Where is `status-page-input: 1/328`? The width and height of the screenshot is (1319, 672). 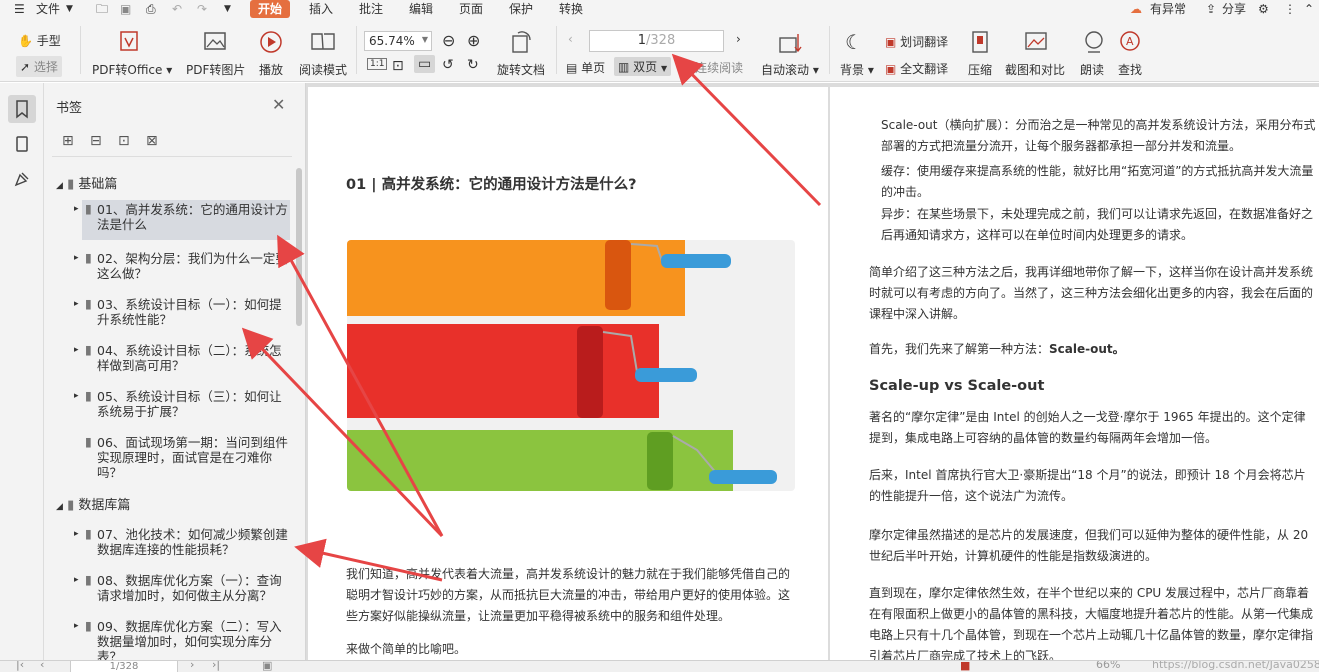
status-page-input: 1/328 is located at coordinates (124, 666).